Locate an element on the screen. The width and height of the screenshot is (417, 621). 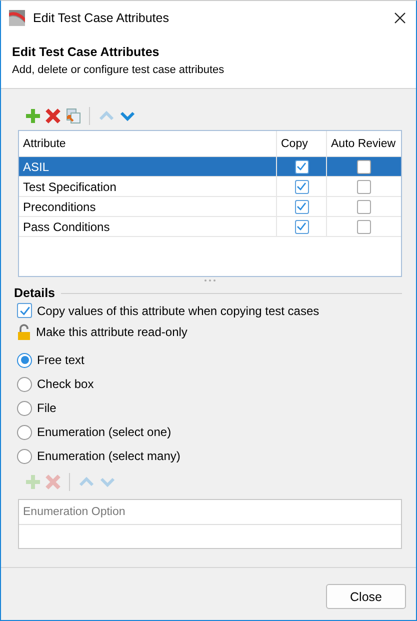
column-header: Enumeration Option is located at coordinates (74, 512).